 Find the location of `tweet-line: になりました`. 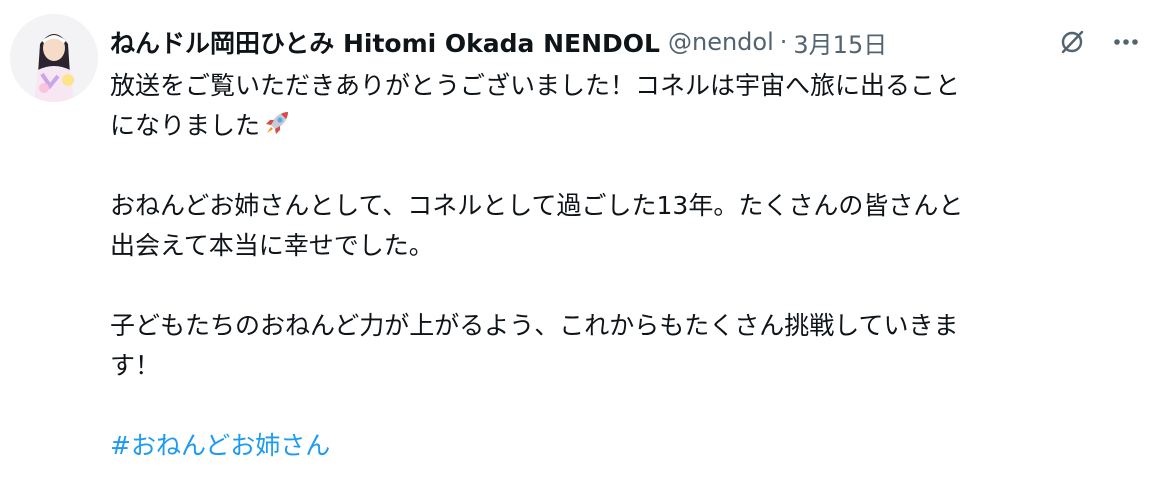

tweet-line: になりました is located at coordinates (630, 126).